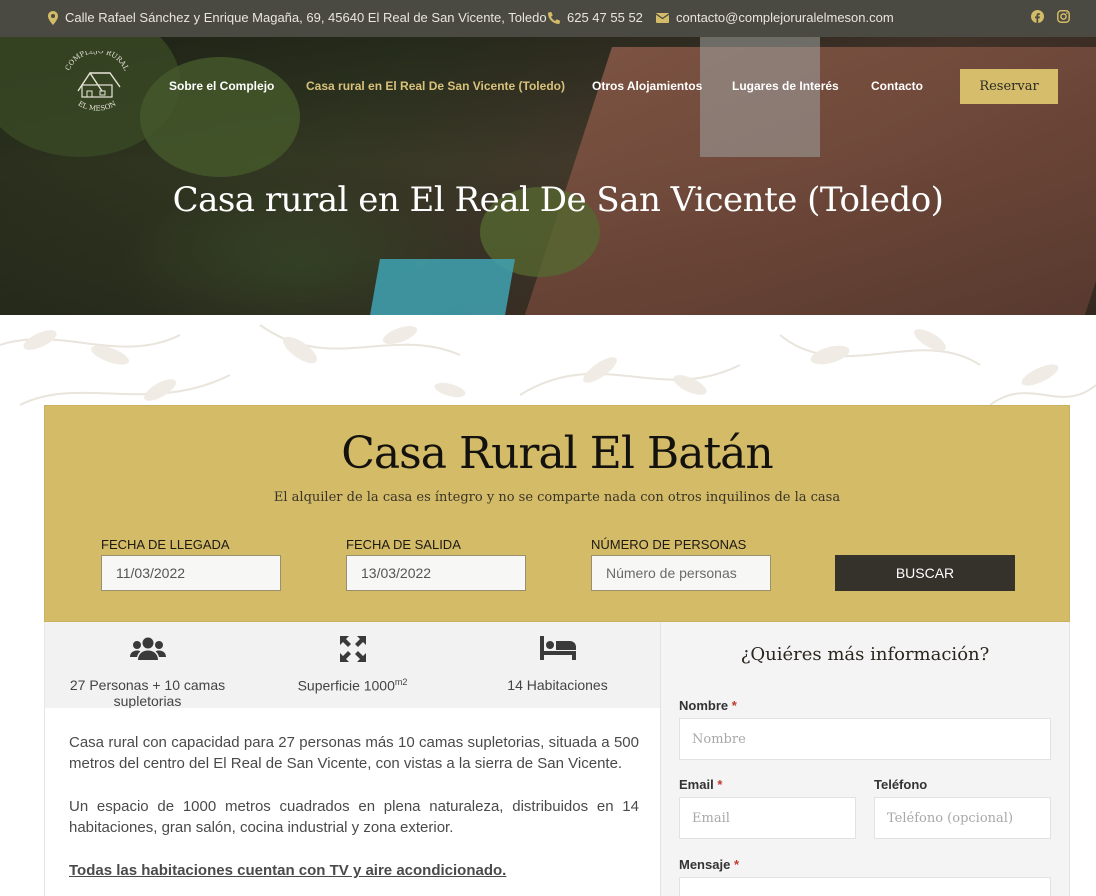 This screenshot has height=896, width=1096. I want to click on facebook-icon, so click(1037, 16).